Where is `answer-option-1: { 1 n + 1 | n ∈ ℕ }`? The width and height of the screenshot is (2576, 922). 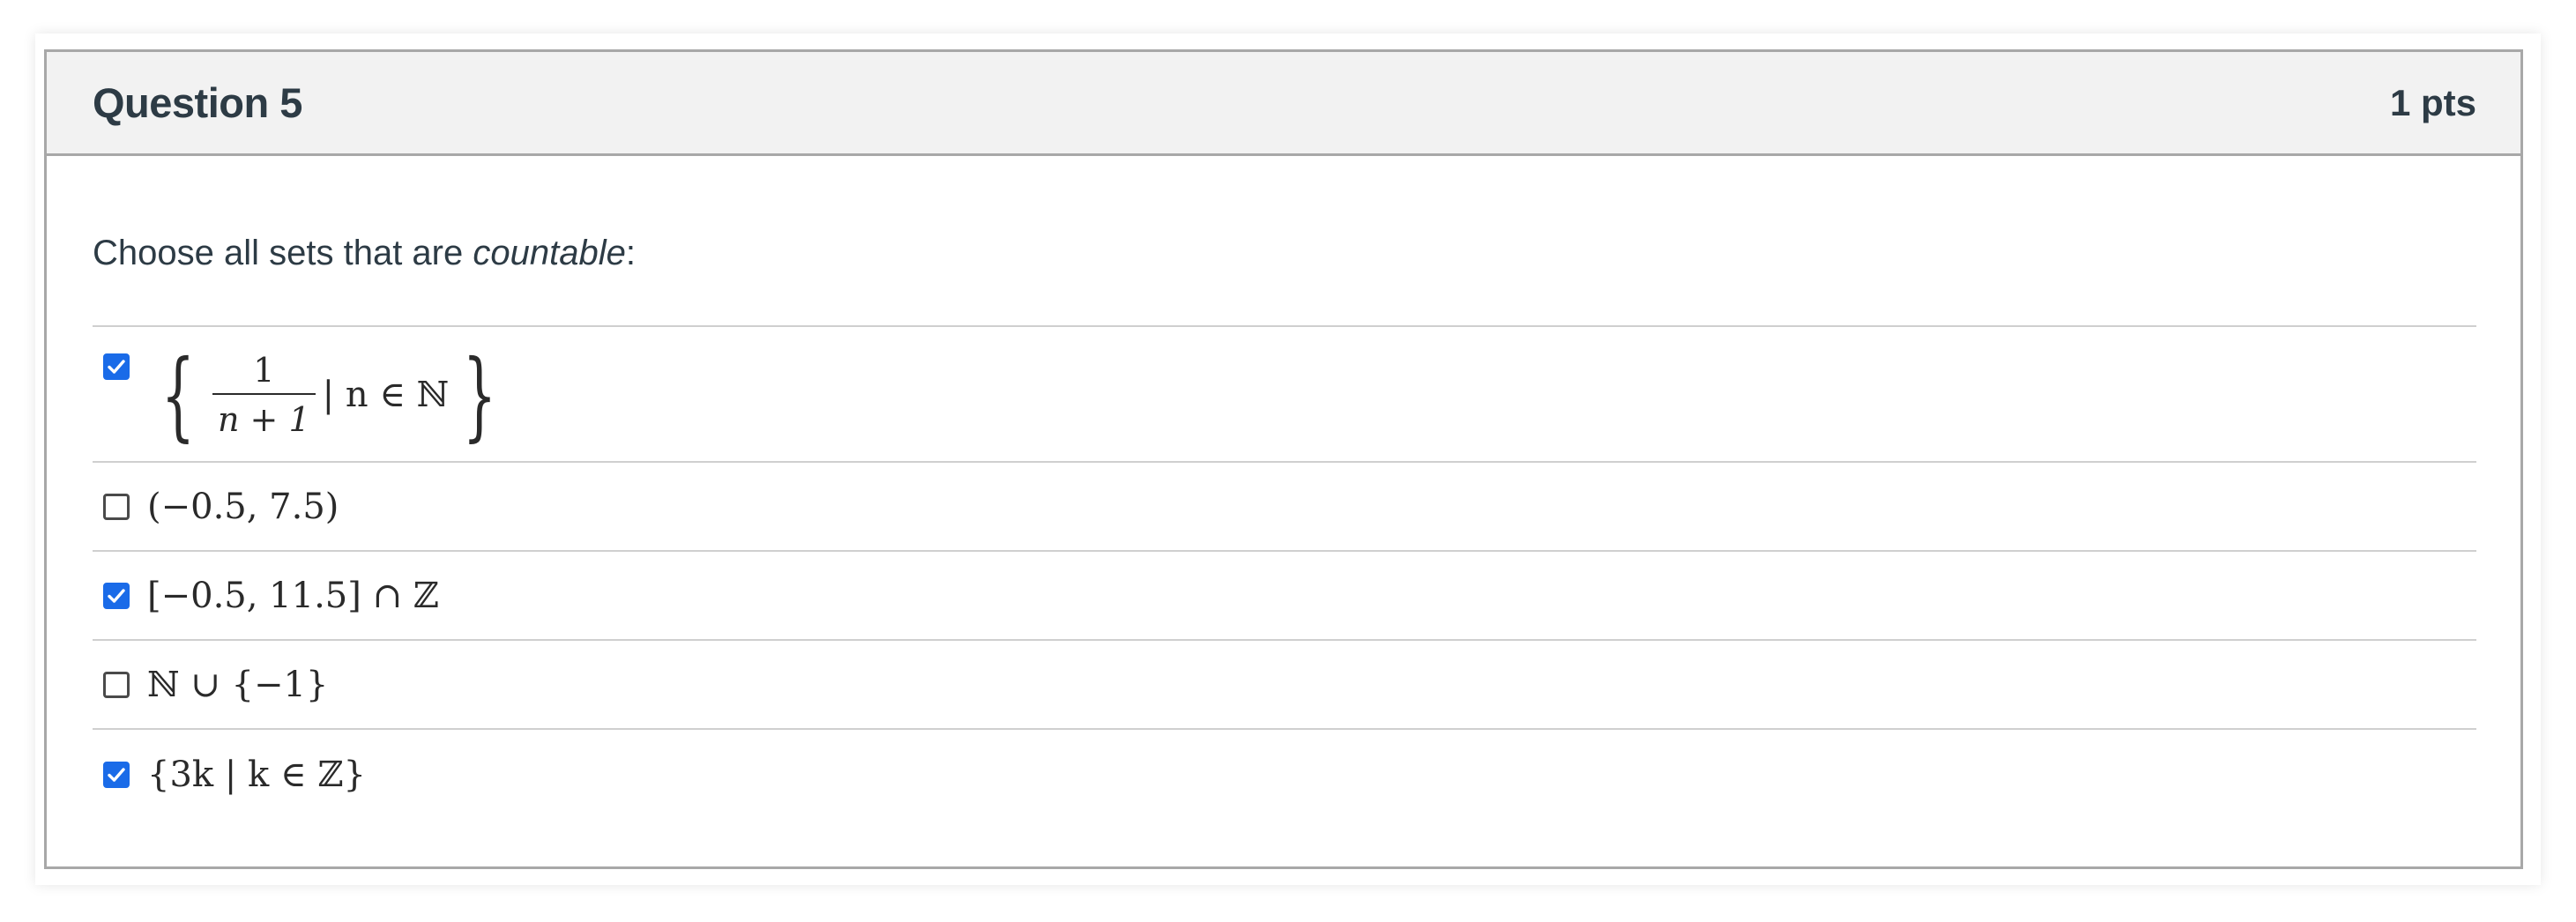
answer-option-1: { 1 n + 1 | n ∈ ℕ } is located at coordinates (1285, 395).